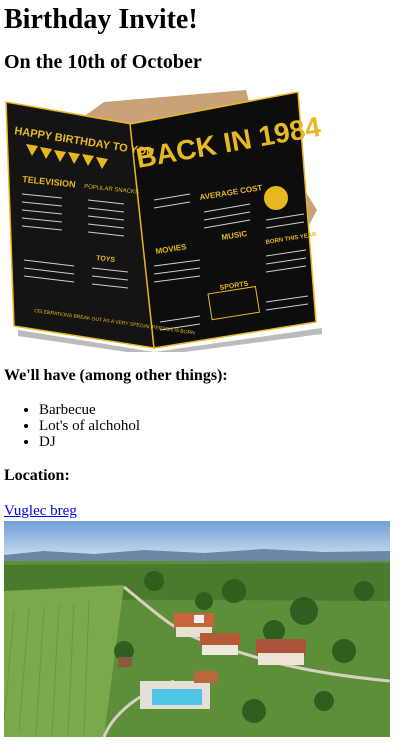 The height and width of the screenshot is (755, 402). What do you see at coordinates (103, 62) in the screenshot?
I see `date-heading: On the 10th of October` at bounding box center [103, 62].